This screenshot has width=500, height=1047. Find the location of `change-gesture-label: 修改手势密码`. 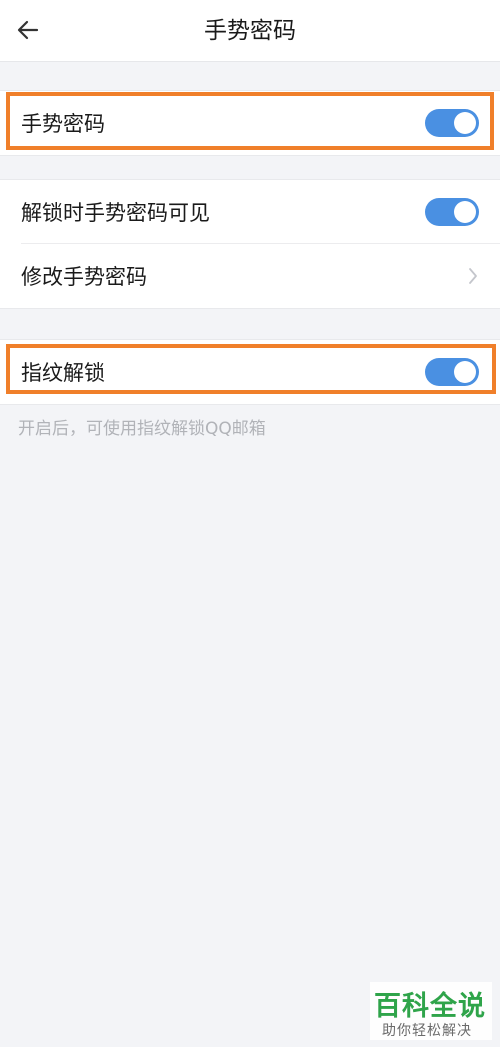

change-gesture-label: 修改手势密码 is located at coordinates (84, 277).